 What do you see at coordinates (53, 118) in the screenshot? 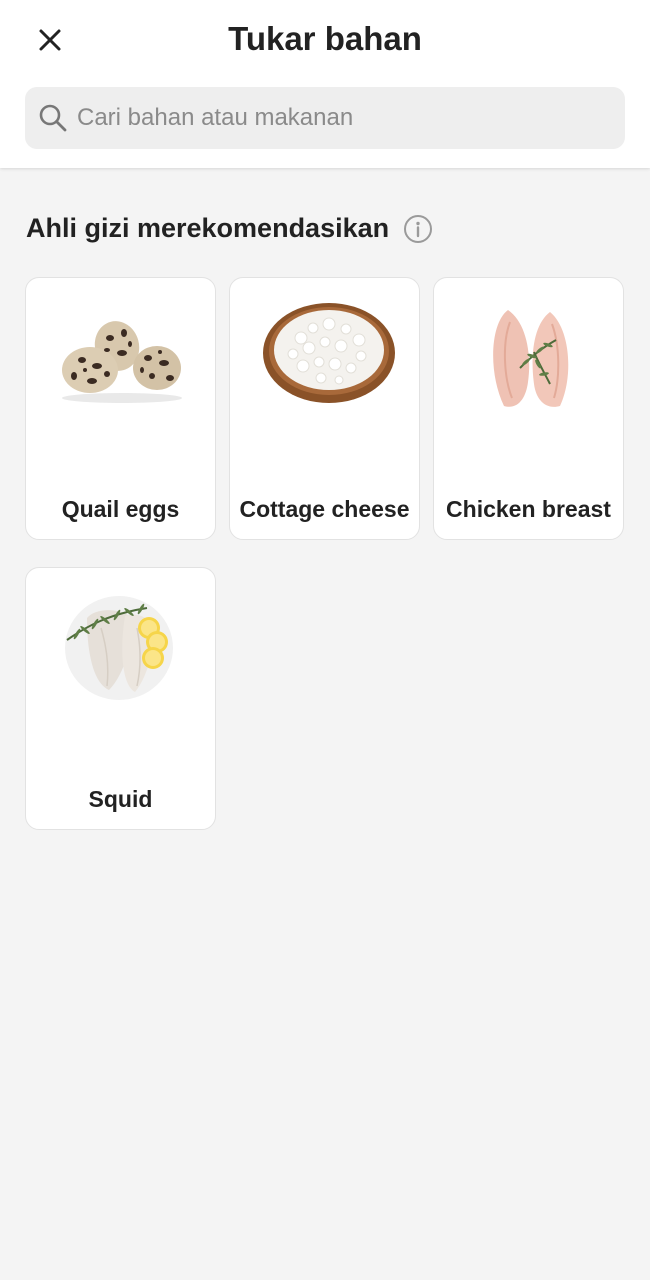
I see `search-icon` at bounding box center [53, 118].